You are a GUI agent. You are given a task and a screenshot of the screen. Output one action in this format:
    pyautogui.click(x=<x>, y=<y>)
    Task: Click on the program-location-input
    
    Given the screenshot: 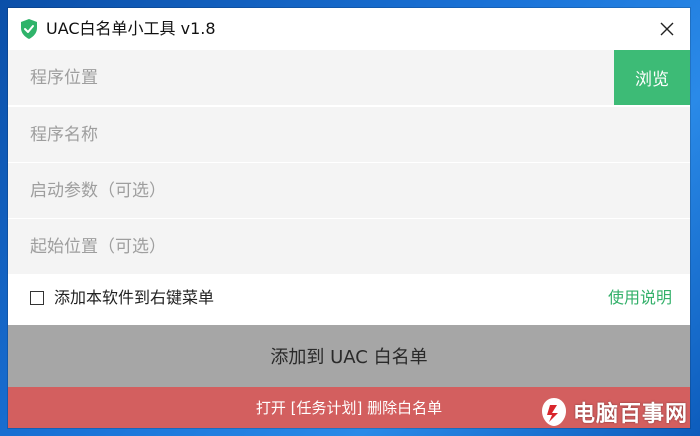 What is the action you would take?
    pyautogui.click(x=311, y=77)
    